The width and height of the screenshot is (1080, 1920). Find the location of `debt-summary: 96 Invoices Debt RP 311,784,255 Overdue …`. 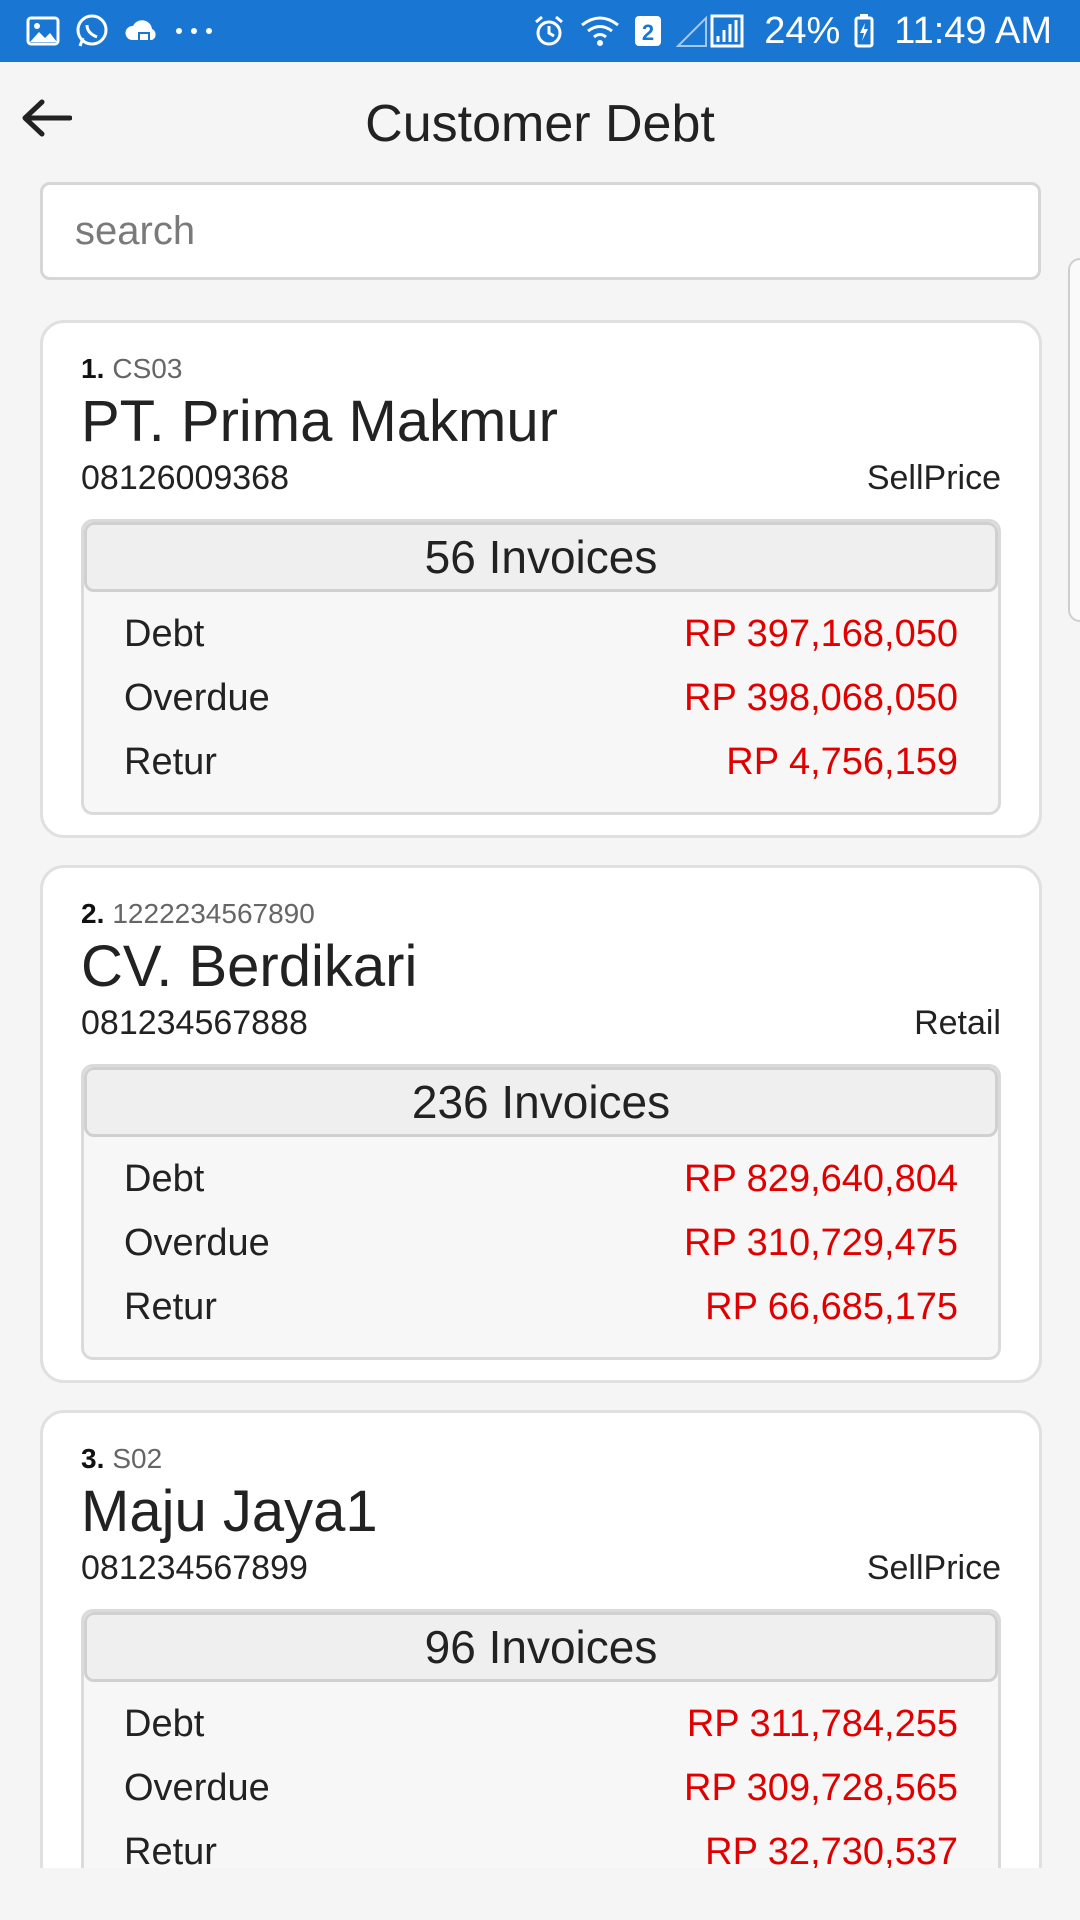

debt-summary: 96 Invoices Debt RP 311,784,255 Overdue … is located at coordinates (541, 1738).